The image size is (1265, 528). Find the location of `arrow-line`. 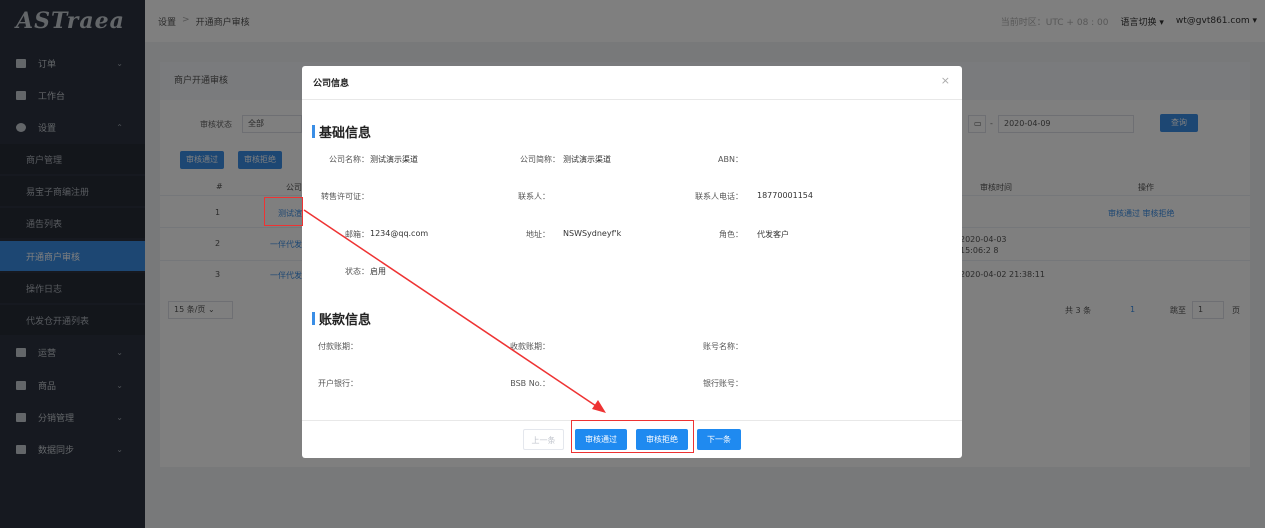

arrow-line is located at coordinates (453, 310).